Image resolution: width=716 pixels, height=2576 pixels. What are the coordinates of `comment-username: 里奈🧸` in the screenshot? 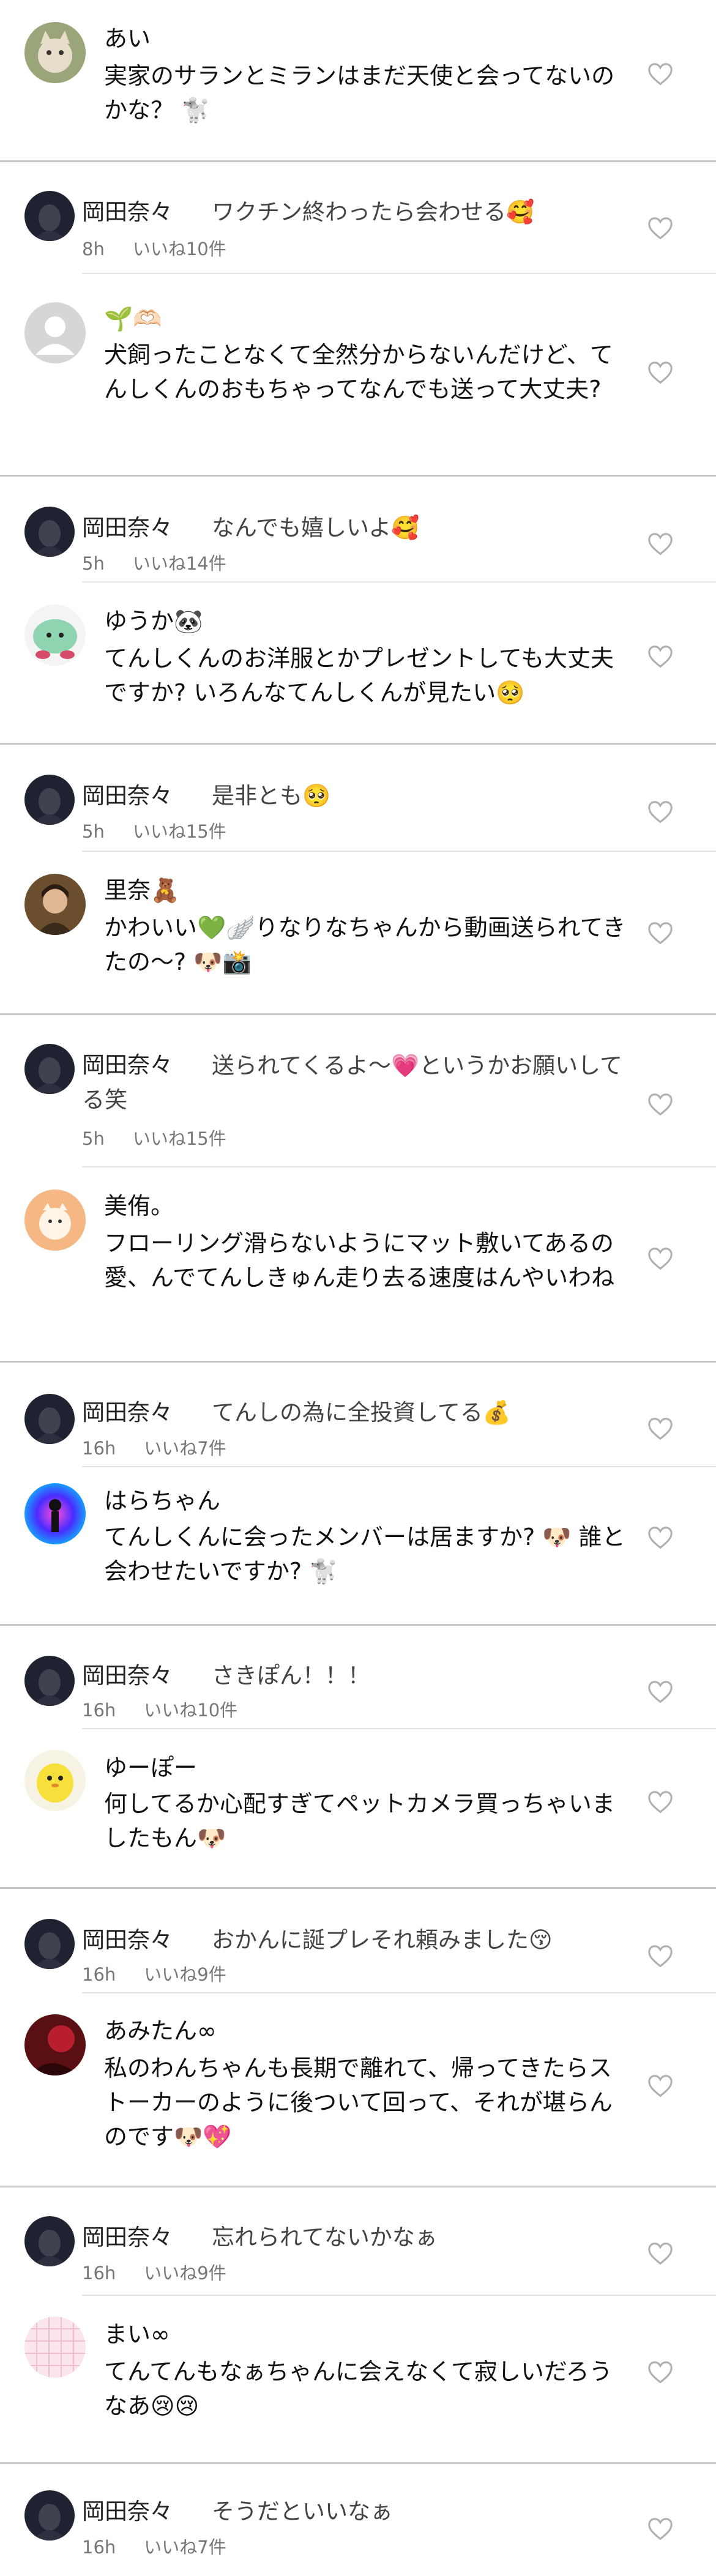 It's located at (141, 890).